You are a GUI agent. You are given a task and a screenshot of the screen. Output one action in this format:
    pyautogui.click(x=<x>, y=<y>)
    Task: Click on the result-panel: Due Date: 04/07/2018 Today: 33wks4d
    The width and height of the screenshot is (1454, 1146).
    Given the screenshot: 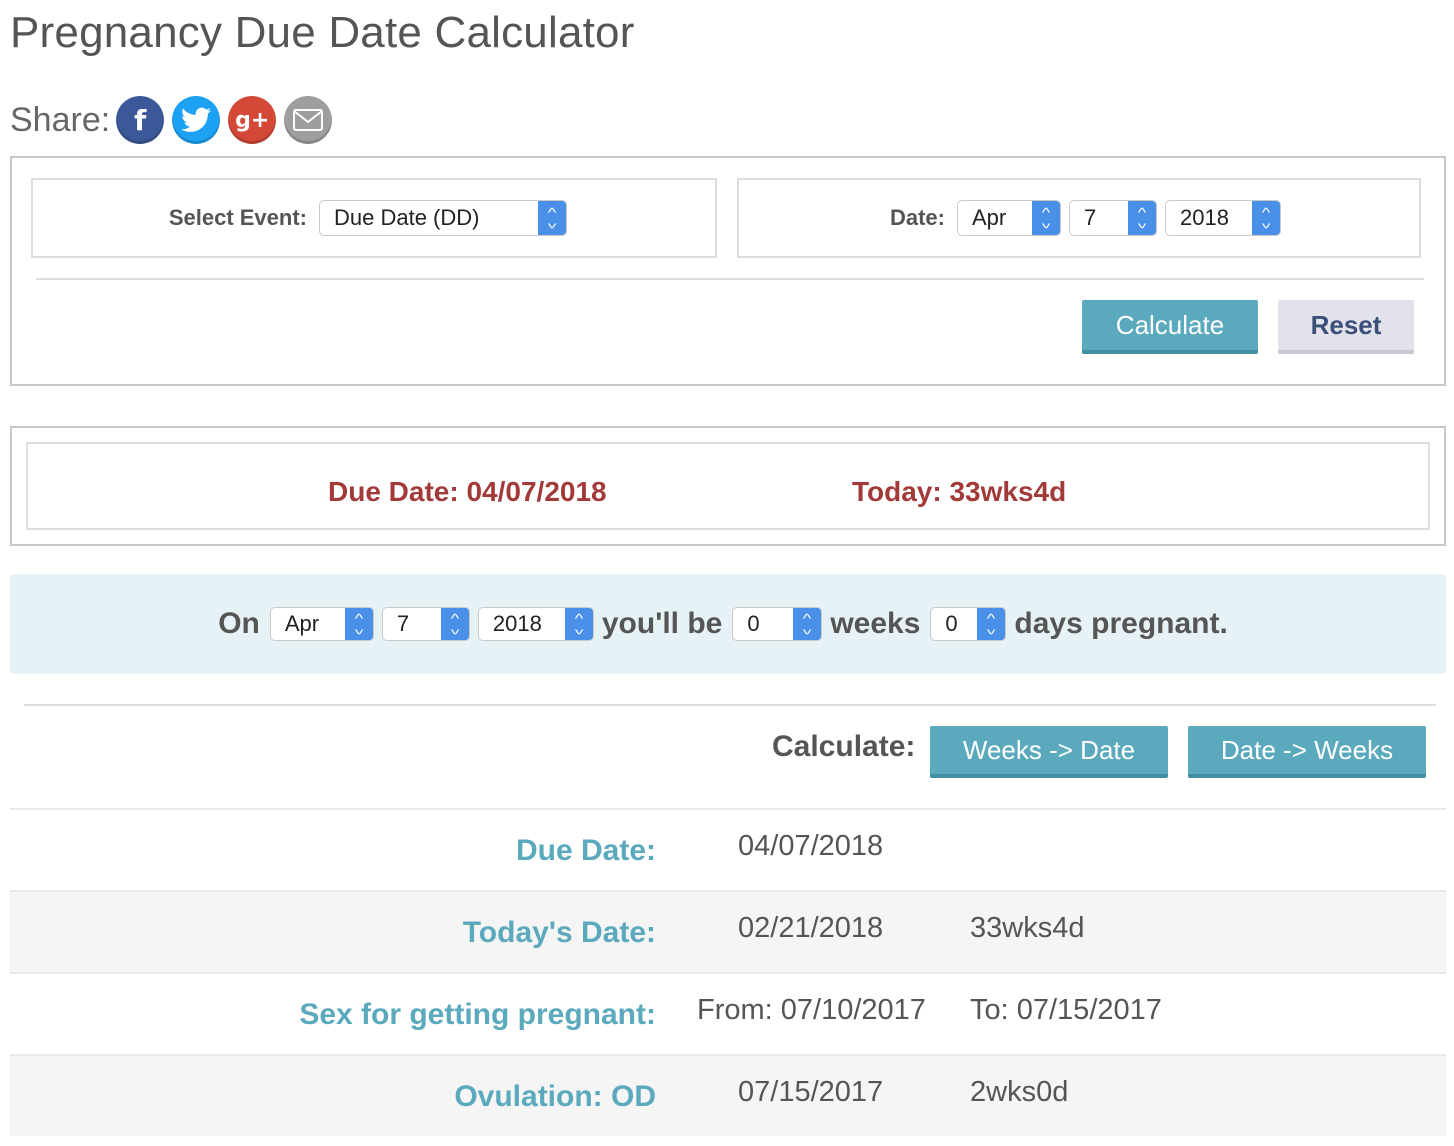 What is the action you would take?
    pyautogui.click(x=728, y=486)
    